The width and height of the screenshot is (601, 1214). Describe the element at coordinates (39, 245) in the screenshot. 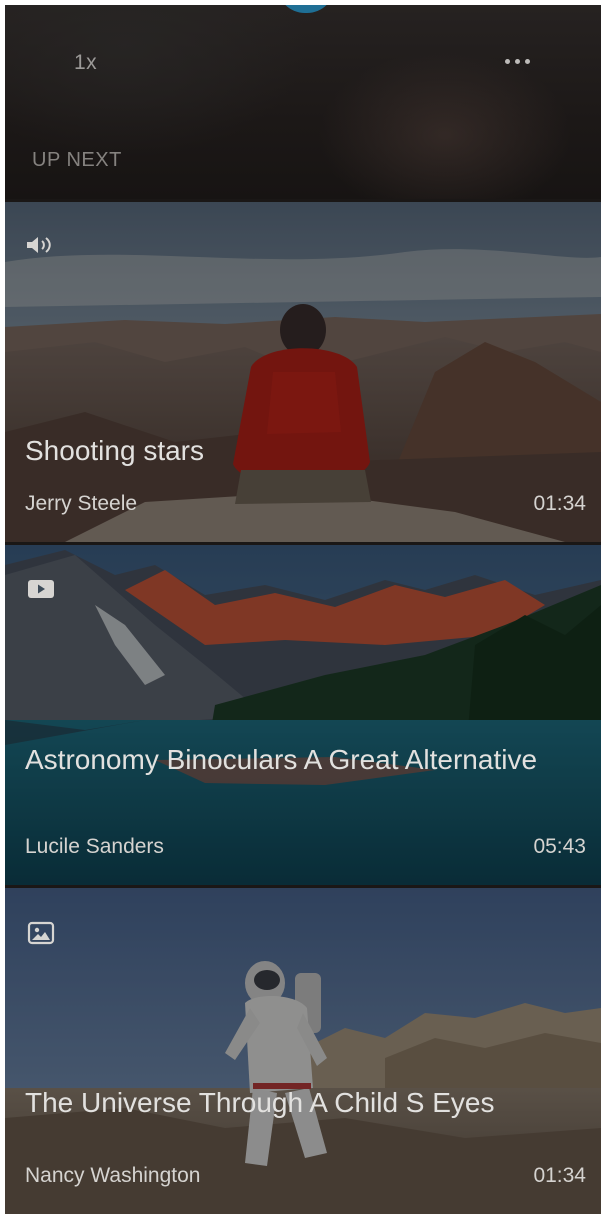

I see `audio-icon` at that location.